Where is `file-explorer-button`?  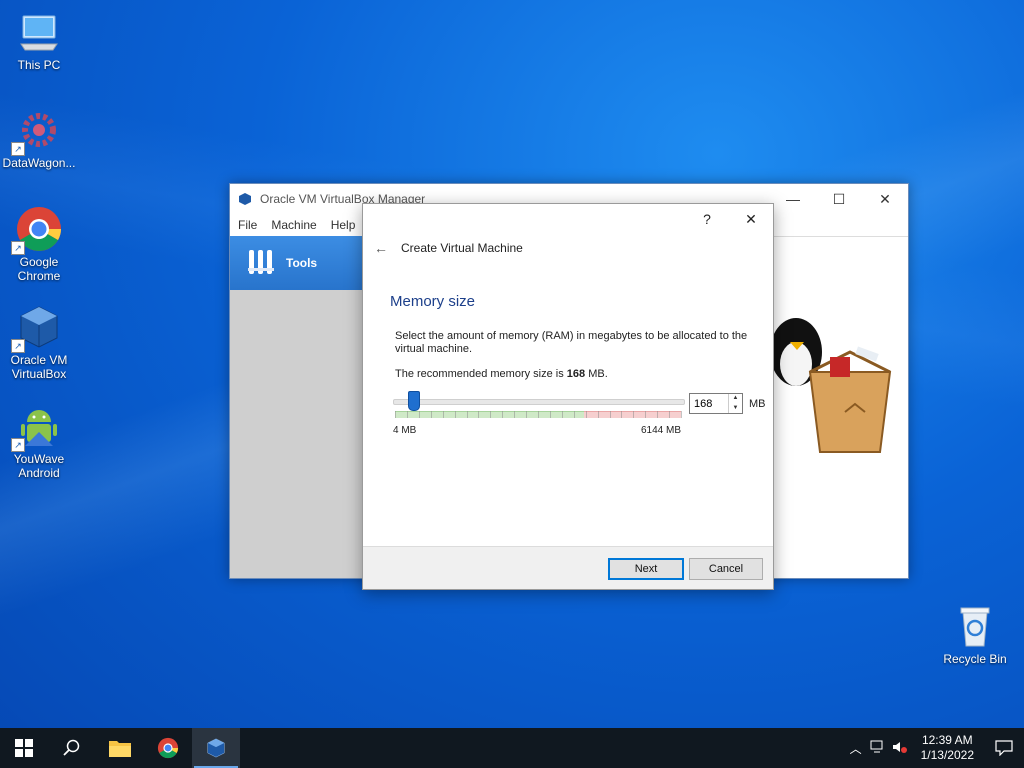 file-explorer-button is located at coordinates (120, 748).